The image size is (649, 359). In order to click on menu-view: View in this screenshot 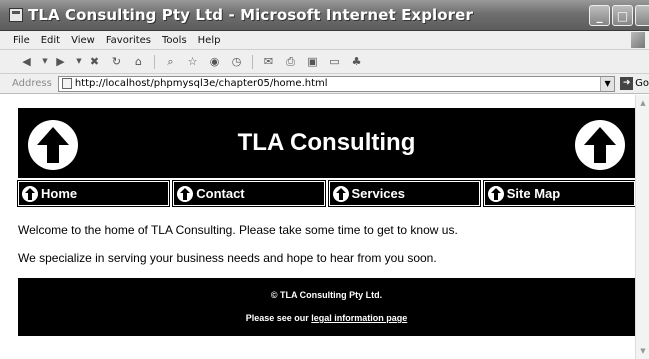, I will do `click(83, 40)`.